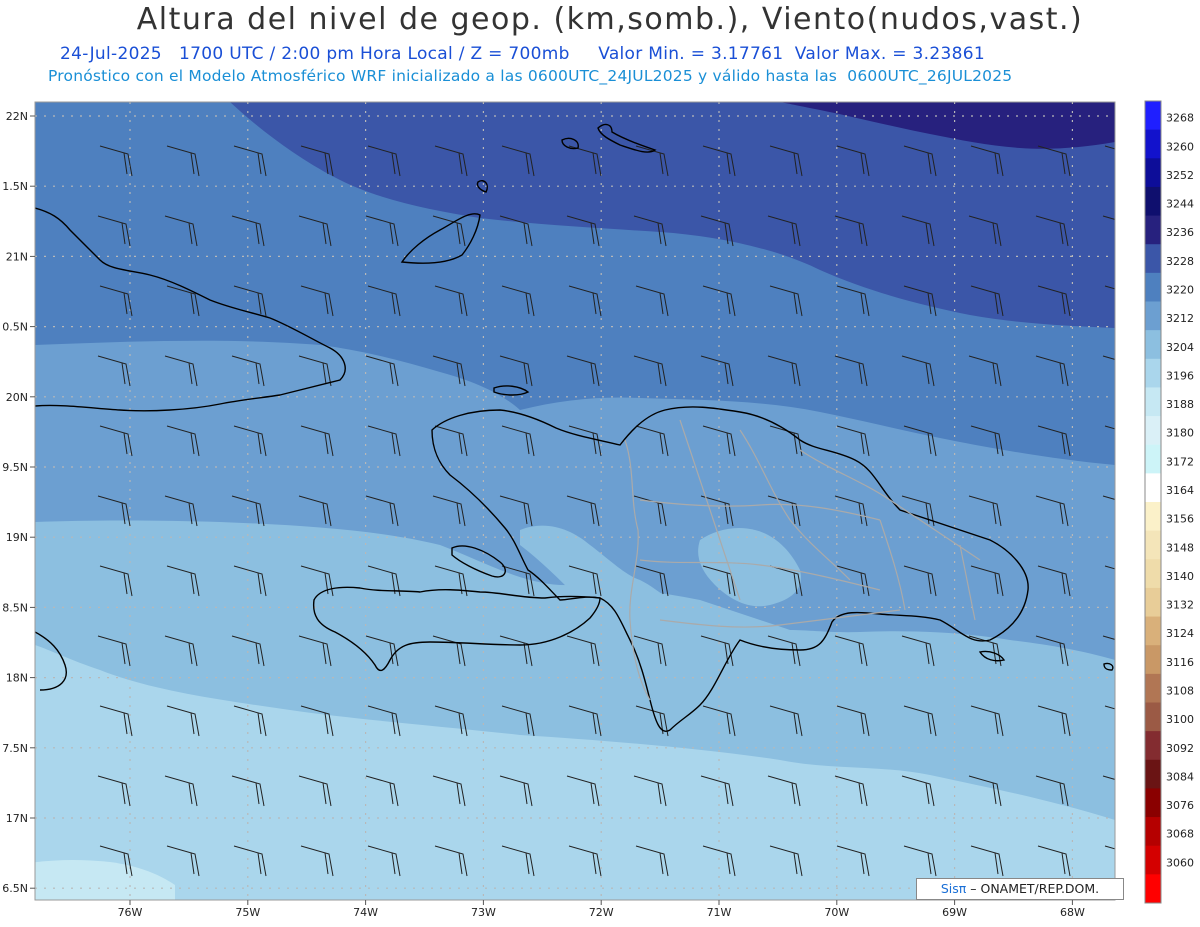 This screenshot has width=1200, height=927. I want to click on lon-tick-label: 72W, so click(601, 912).